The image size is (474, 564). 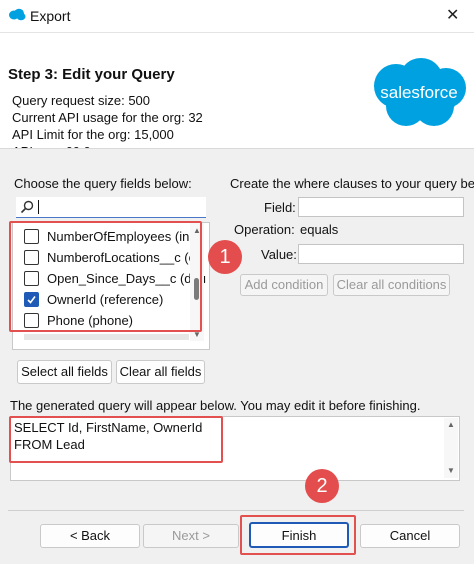 I want to click on select-all-fields-button: Select all fields, so click(x=64, y=372).